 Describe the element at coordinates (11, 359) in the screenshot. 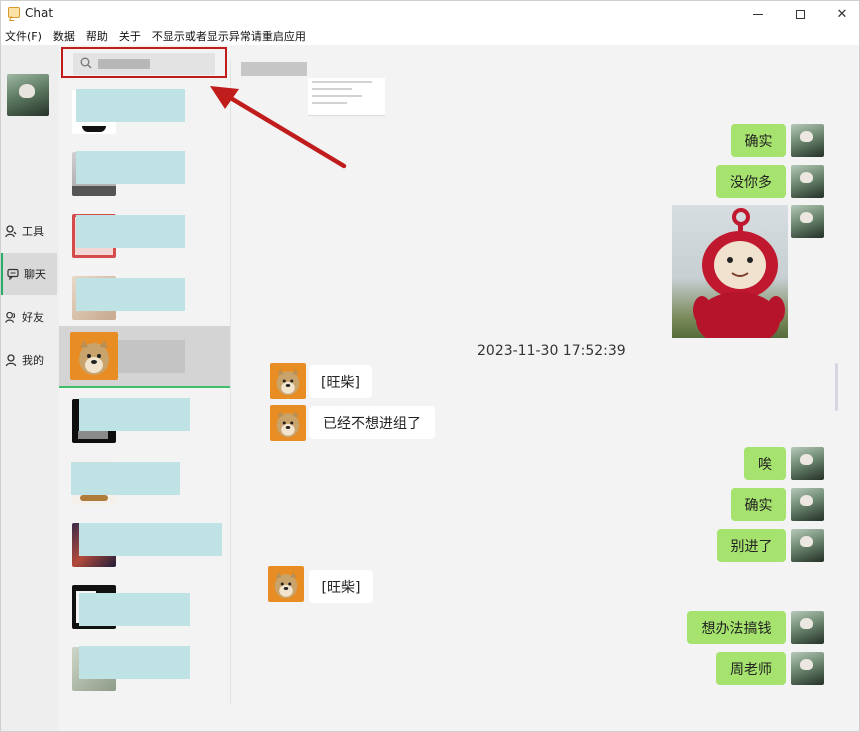

I see `me-icon` at that location.